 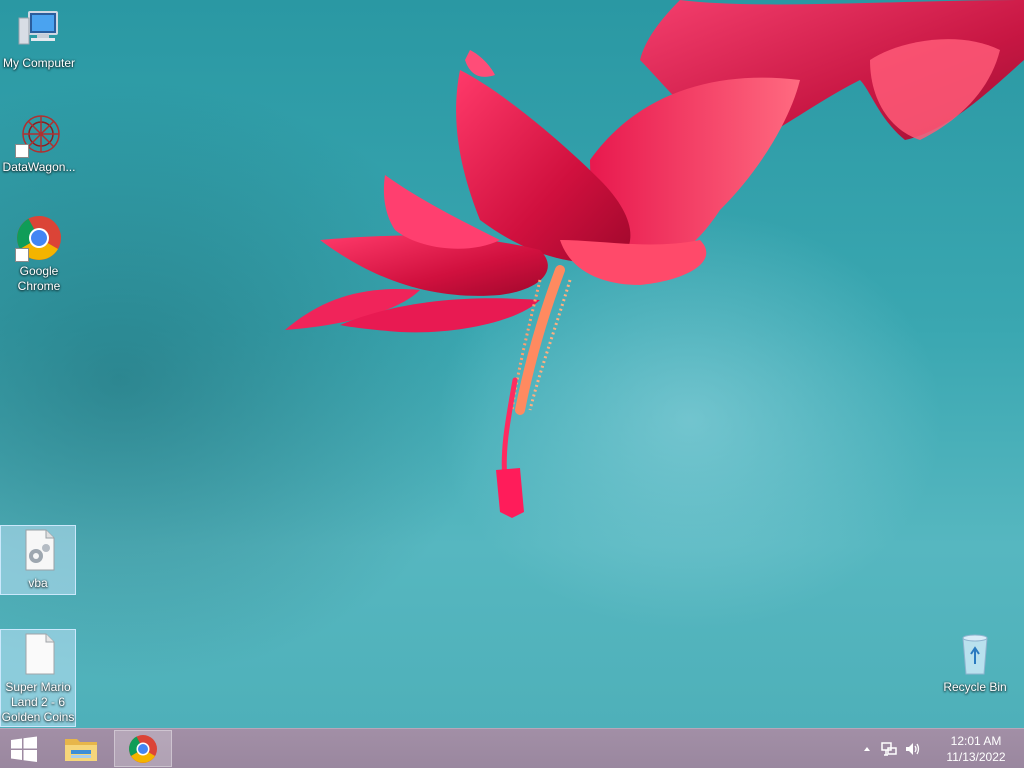 I want to click on taskbar-app-google-chrome, so click(x=143, y=748).